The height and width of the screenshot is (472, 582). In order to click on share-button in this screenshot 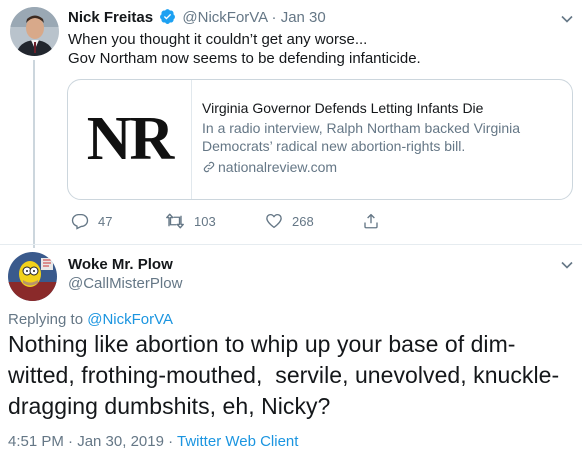, I will do `click(371, 221)`.